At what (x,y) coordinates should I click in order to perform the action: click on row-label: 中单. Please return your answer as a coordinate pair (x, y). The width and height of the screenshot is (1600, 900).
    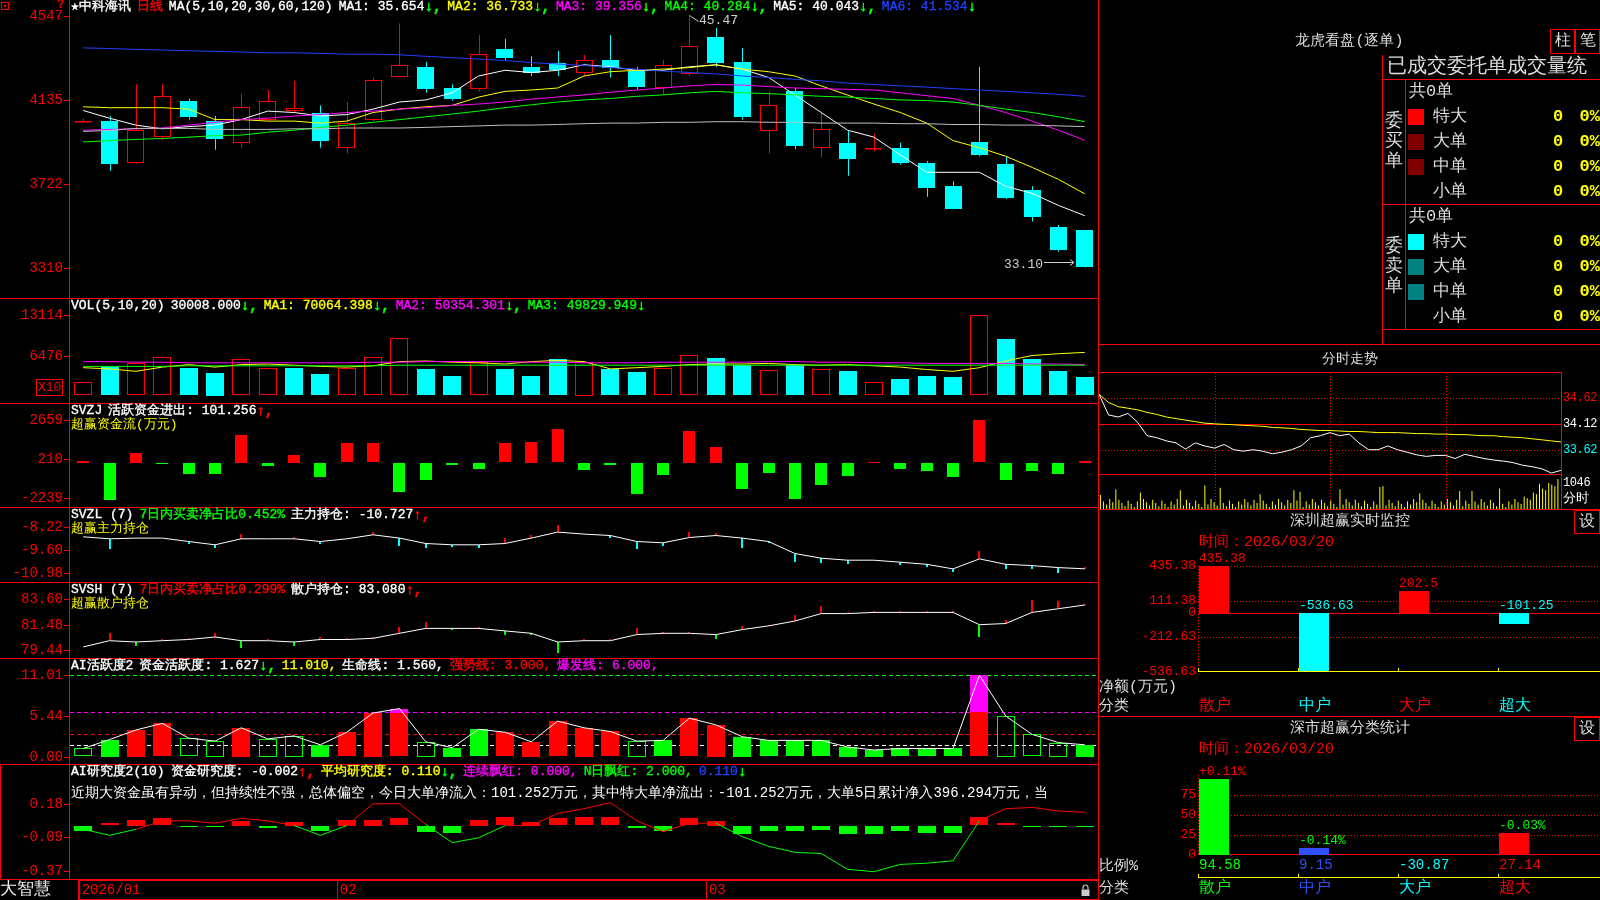
    Looking at the image, I should click on (1450, 291).